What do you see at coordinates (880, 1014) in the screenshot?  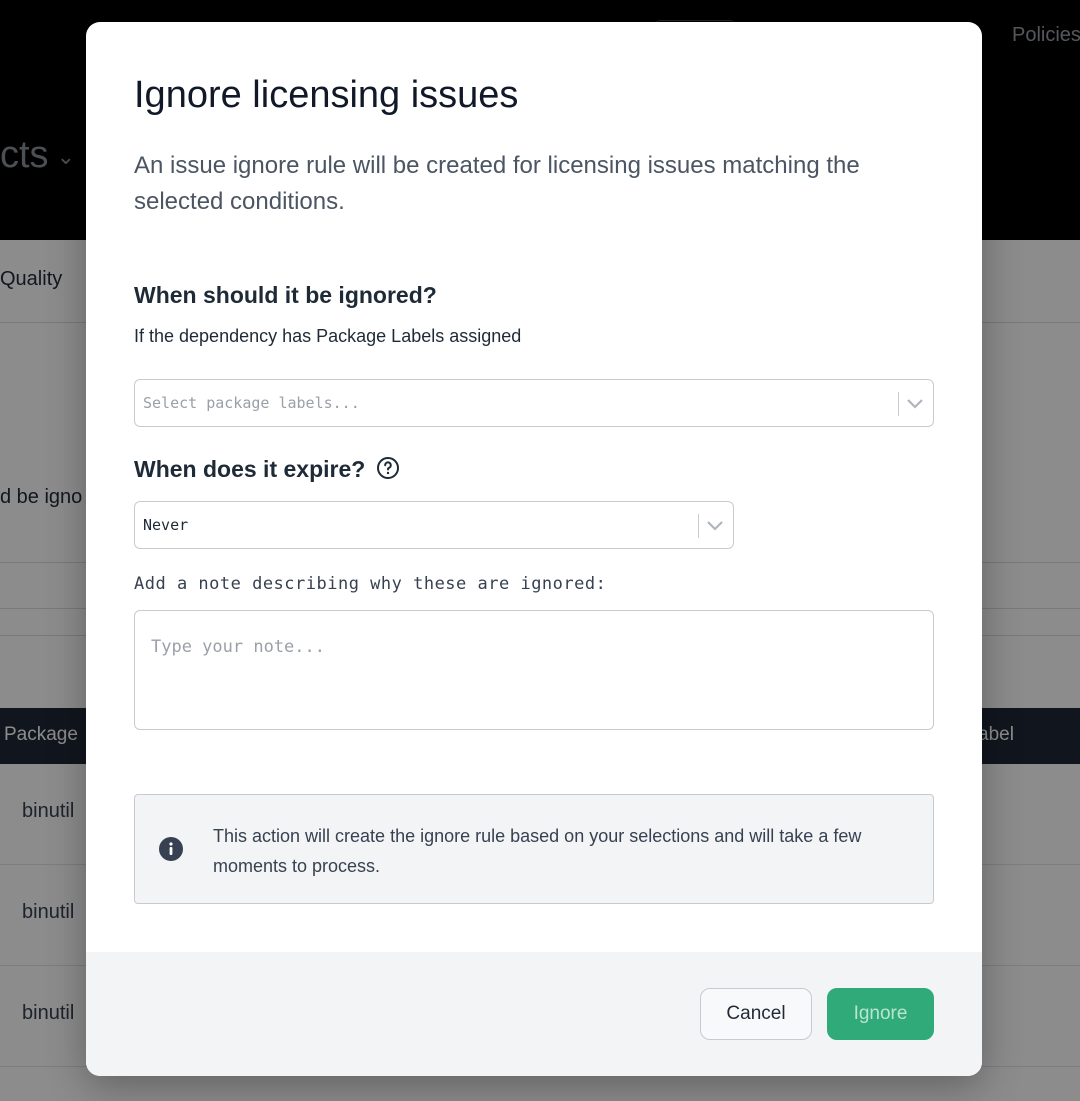 I see `ignore-button: Ignore` at bounding box center [880, 1014].